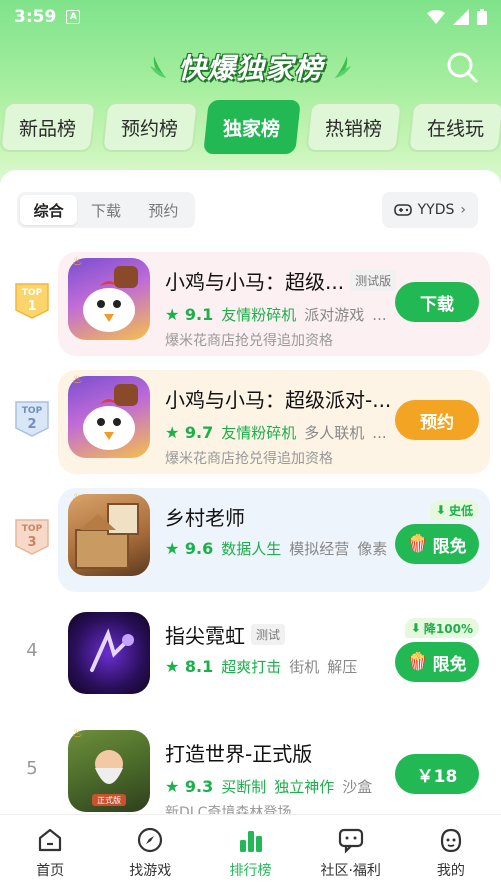  What do you see at coordinates (50, 852) in the screenshot?
I see `nav-home: 首页` at bounding box center [50, 852].